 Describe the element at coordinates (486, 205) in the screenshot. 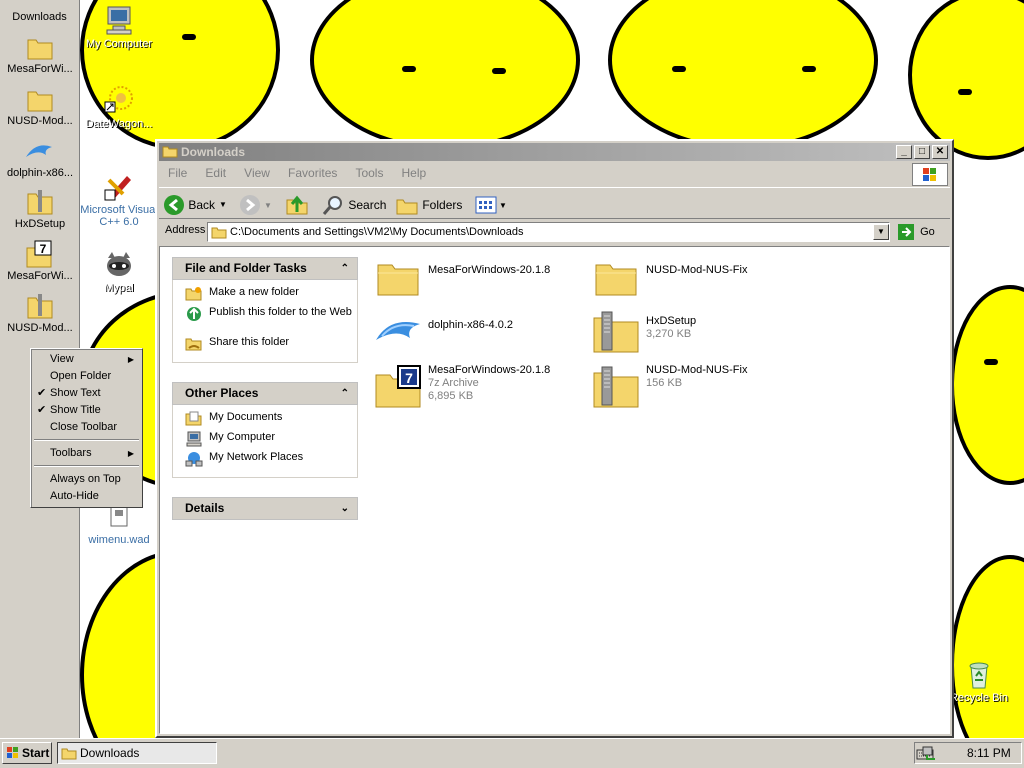

I see `views-icon` at that location.